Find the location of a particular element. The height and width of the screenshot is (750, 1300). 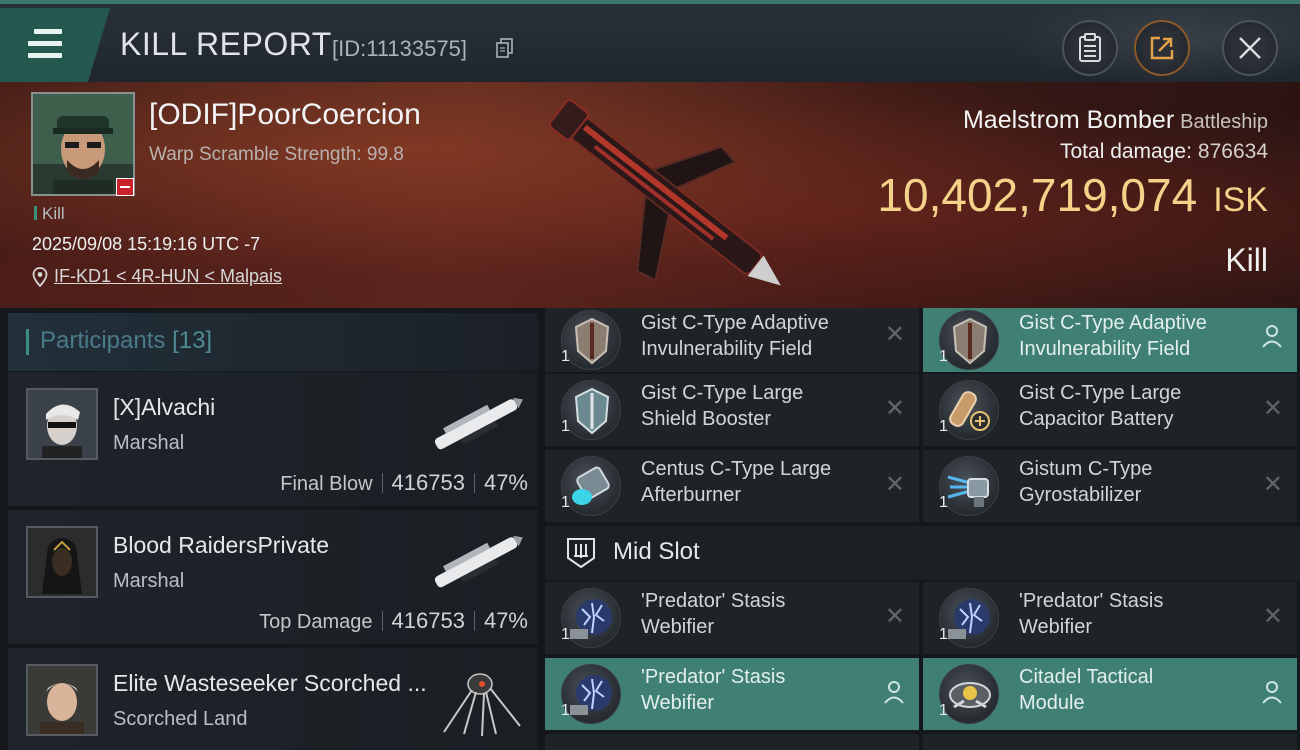

afterburner-icon is located at coordinates (591, 486).